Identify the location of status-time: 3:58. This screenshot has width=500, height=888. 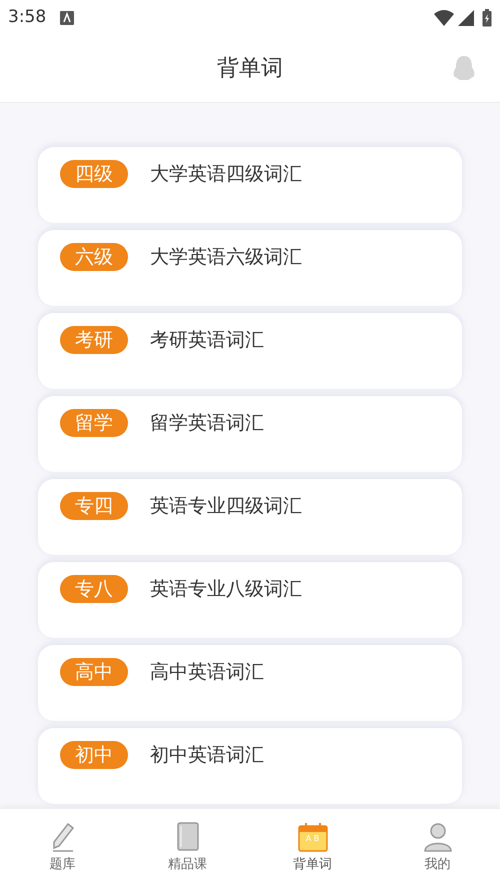
(27, 17).